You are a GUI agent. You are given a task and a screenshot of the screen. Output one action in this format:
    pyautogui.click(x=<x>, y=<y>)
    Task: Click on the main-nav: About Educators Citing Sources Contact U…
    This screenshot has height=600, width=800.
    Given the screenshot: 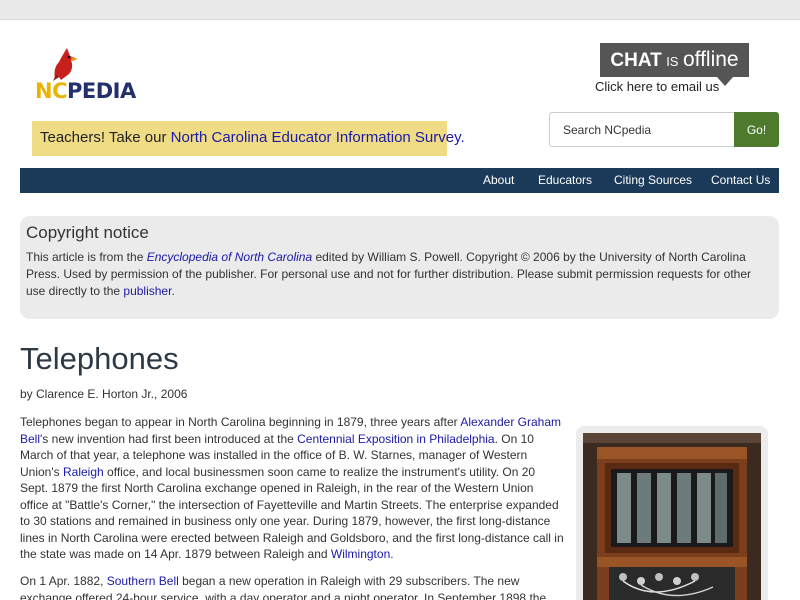 What is the action you would take?
    pyautogui.click(x=399, y=180)
    